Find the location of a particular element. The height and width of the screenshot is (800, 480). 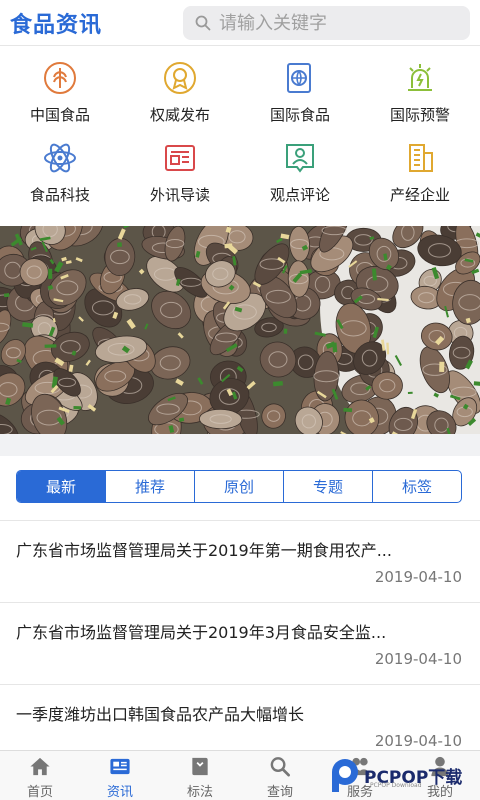

news-title: 一季度潍坊出口韩国食品农产品大幅增长 is located at coordinates (160, 714).